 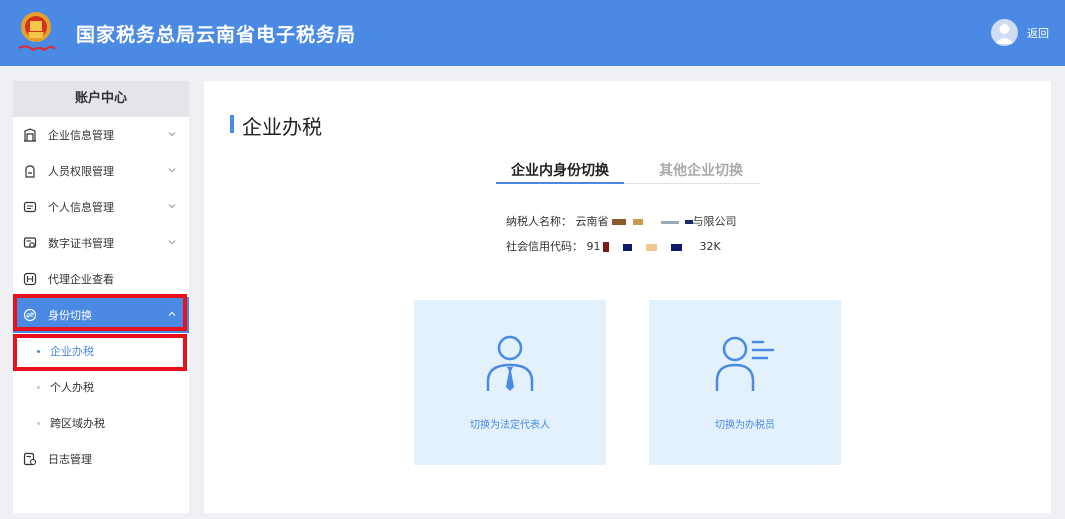 I want to click on tab-other-company-switch: 其他企业切换, so click(x=701, y=170).